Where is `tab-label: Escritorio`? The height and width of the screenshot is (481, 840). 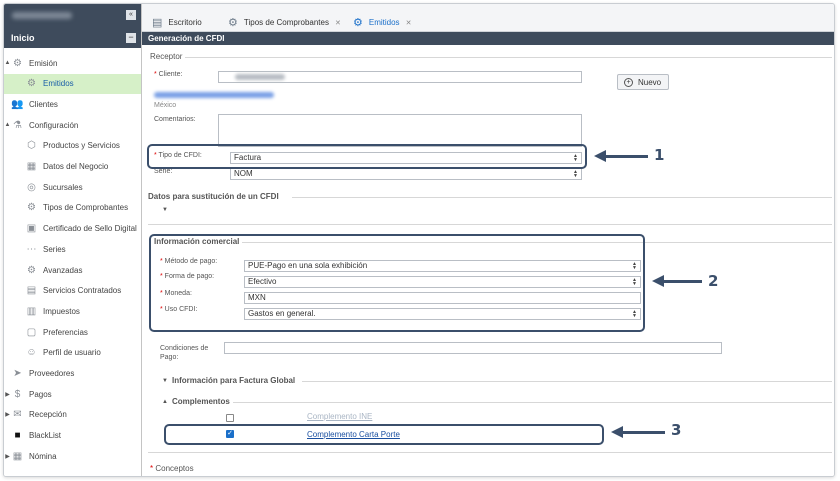
tab-label: Escritorio is located at coordinates (185, 22).